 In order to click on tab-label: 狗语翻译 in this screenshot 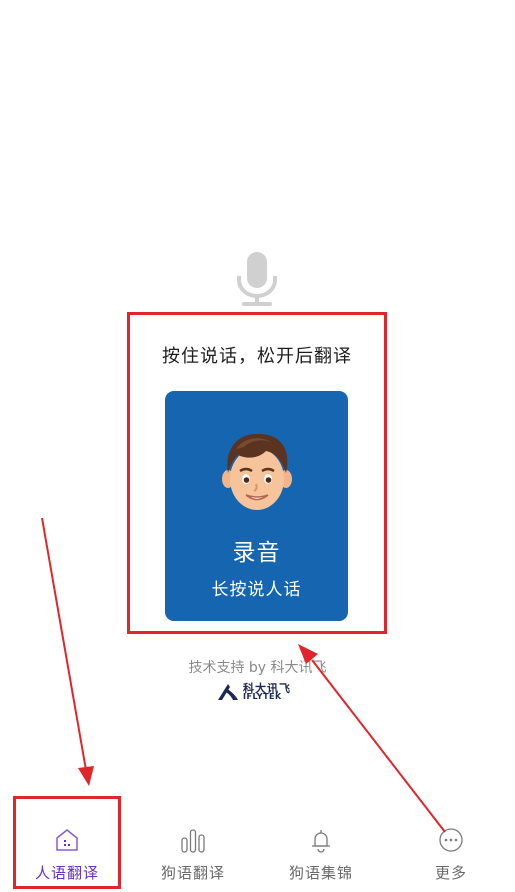, I will do `click(192, 873)`.